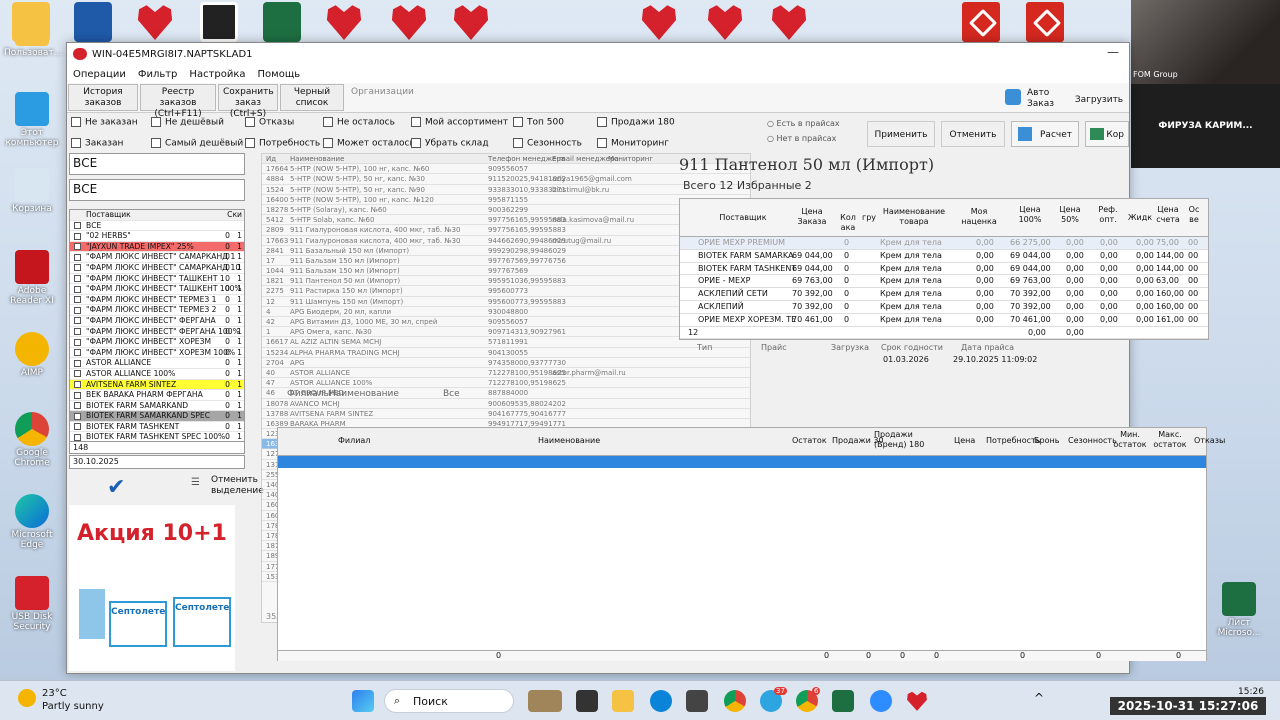 The image size is (1280, 720). What do you see at coordinates (363, 701) in the screenshot?
I see `start-icon` at bounding box center [363, 701].